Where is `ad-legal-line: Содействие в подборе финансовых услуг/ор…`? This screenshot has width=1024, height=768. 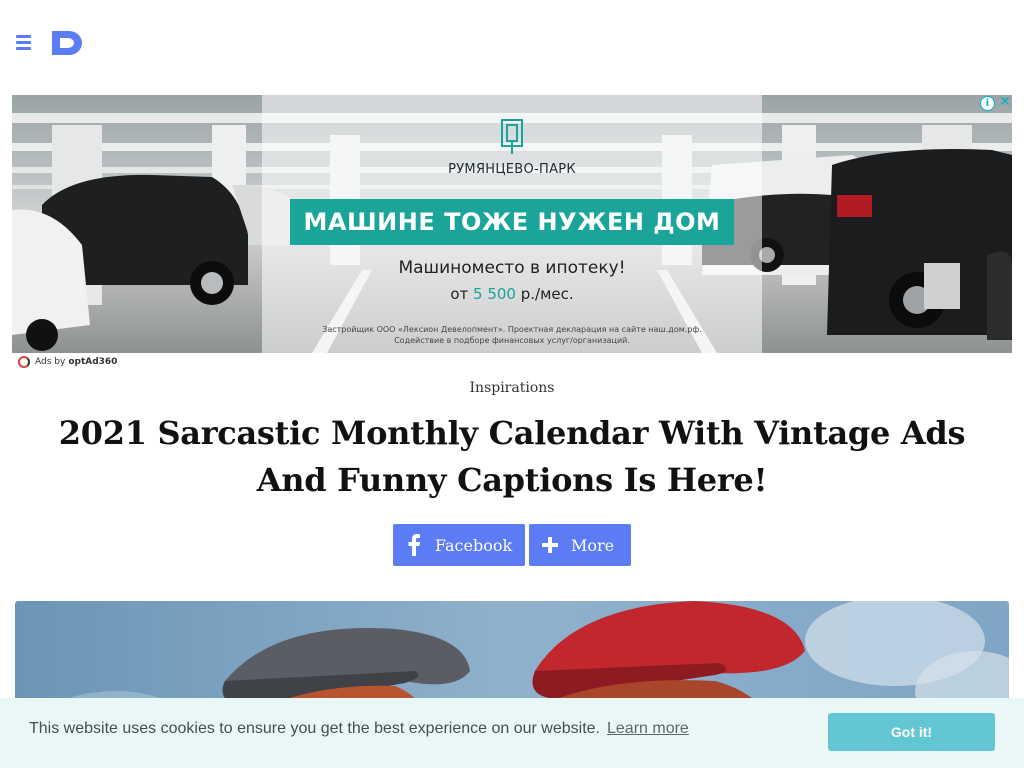 ad-legal-line: Содействие в подборе финансовых услуг/ор… is located at coordinates (512, 340).